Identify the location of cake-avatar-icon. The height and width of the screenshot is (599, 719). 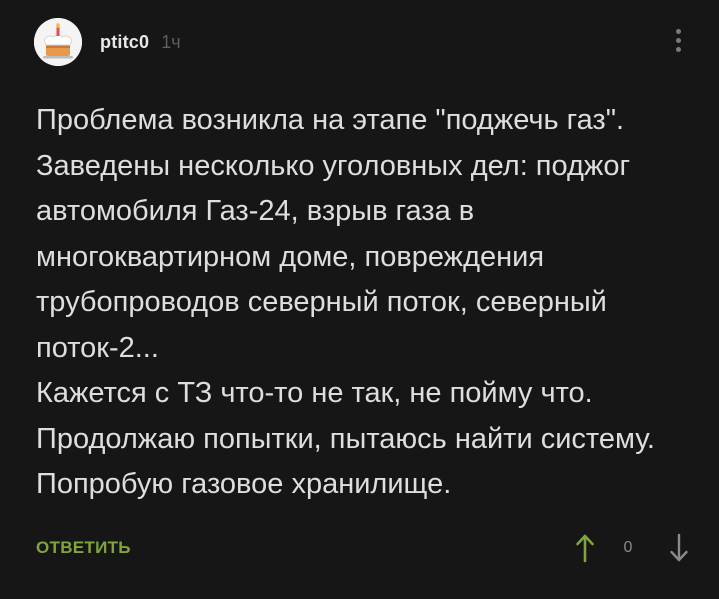
(58, 42).